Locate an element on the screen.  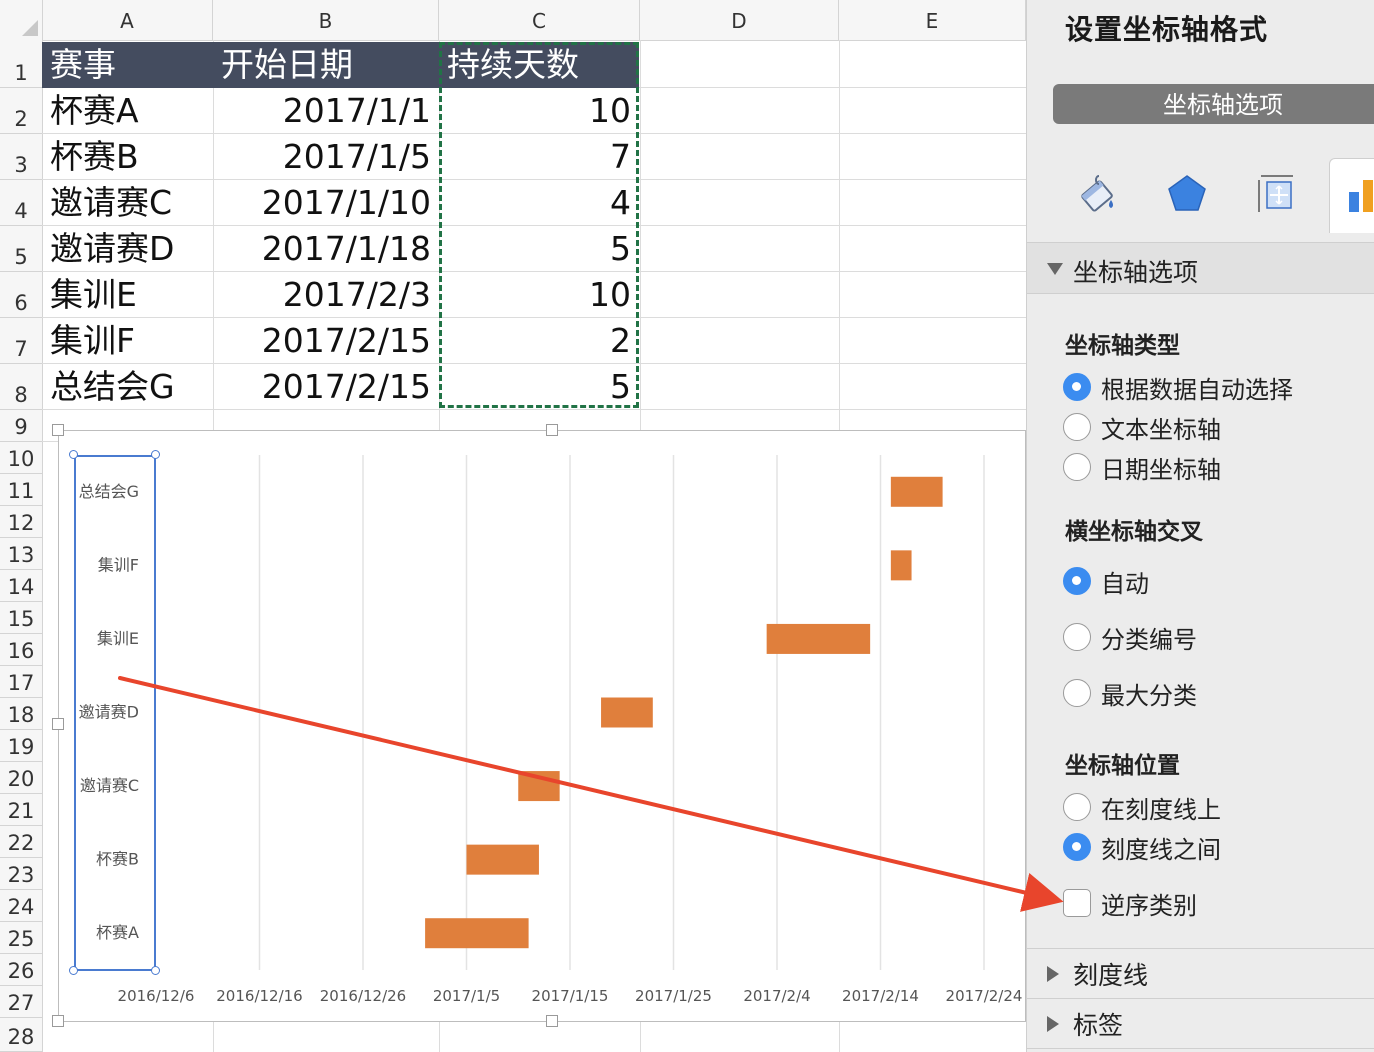
radio-axis-type-auto: 根据数据自动选择 is located at coordinates (1178, 387).